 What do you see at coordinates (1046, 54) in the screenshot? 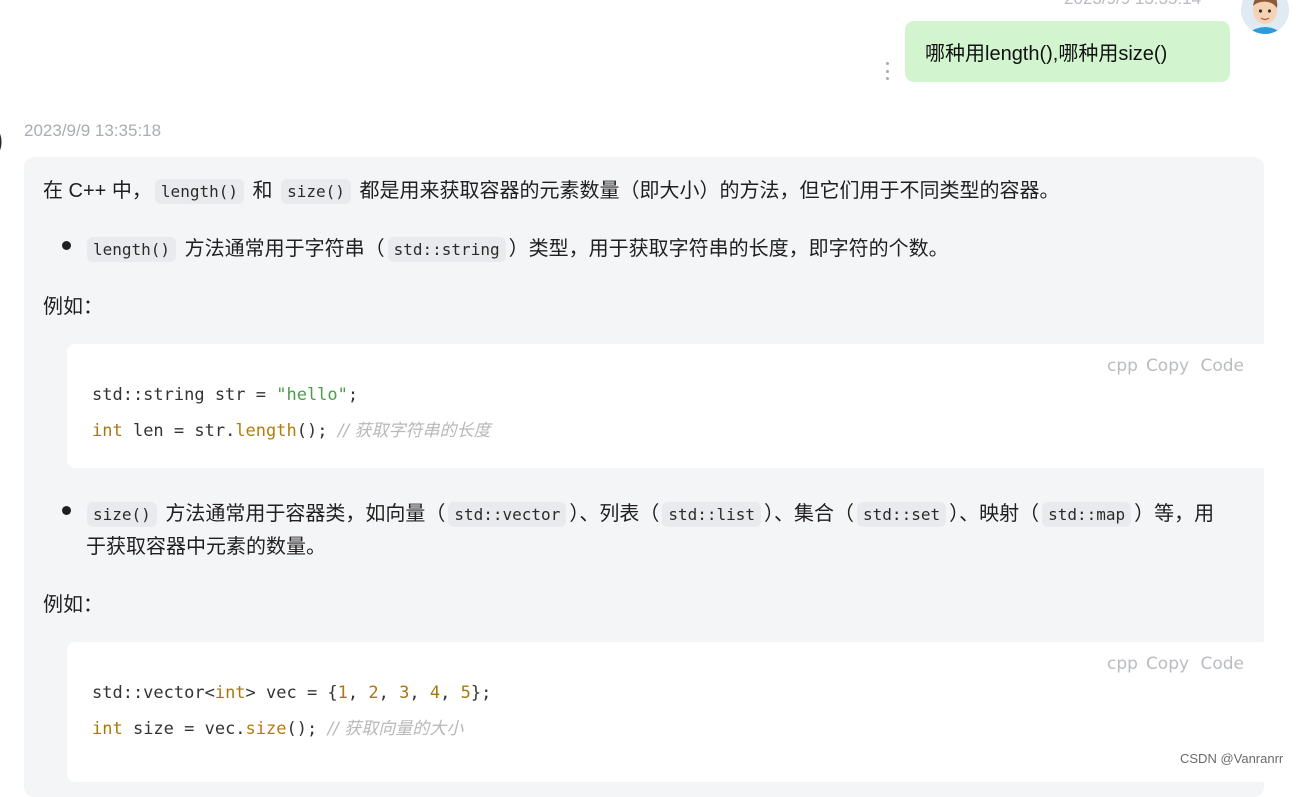
I see `user-message-text: 哪种用length(),哪种用size()` at bounding box center [1046, 54].